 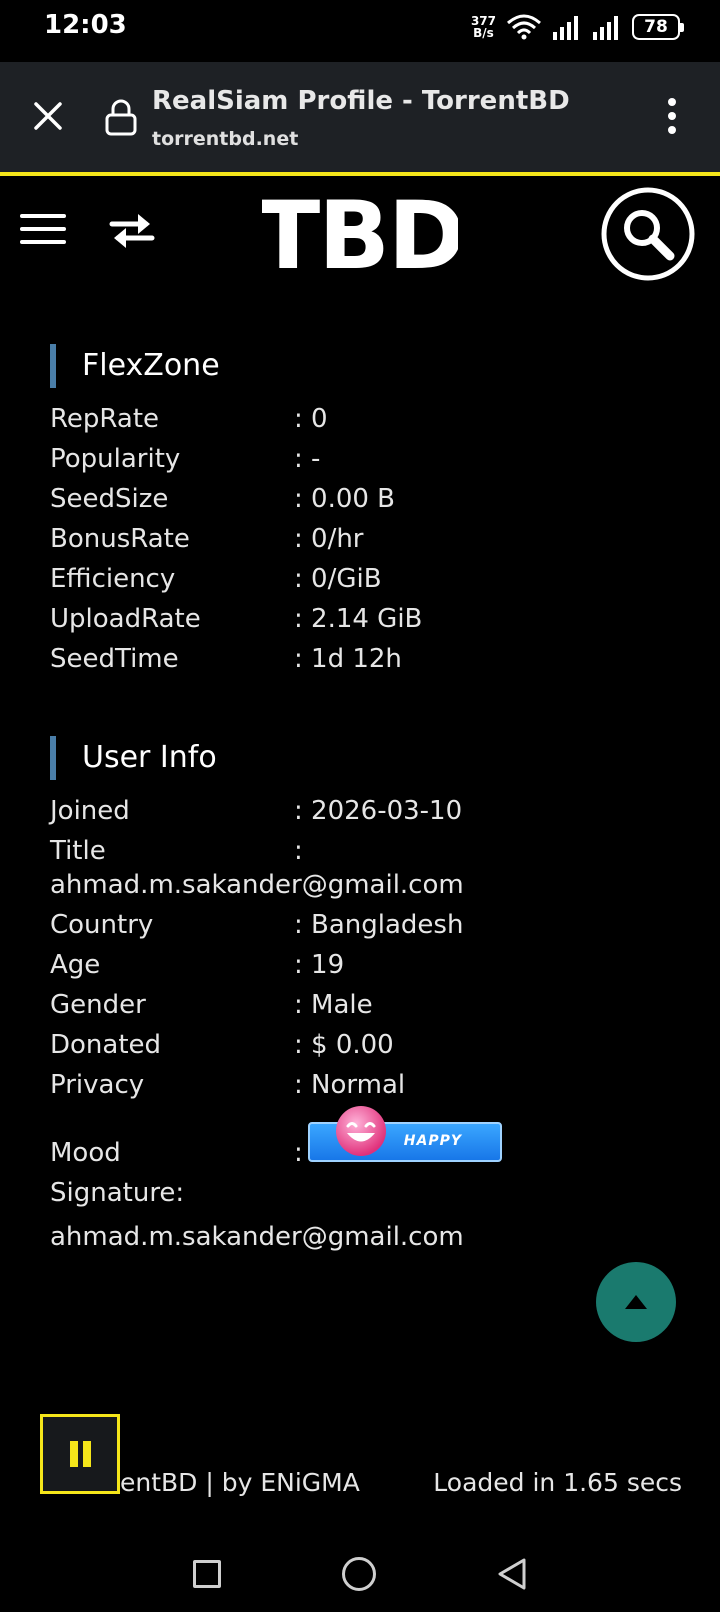 I want to click on row-label: Country, so click(x=102, y=925).